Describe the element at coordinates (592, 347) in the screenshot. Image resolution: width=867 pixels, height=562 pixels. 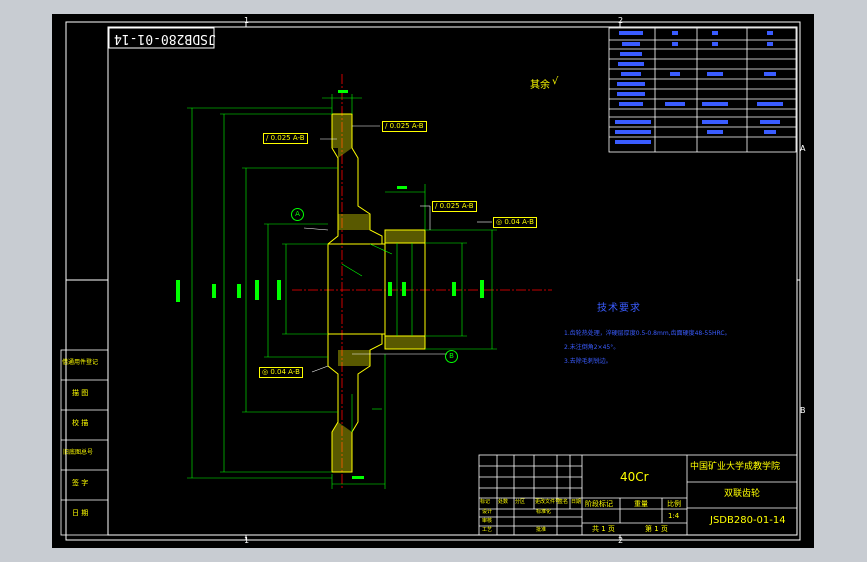
I see `tech-note-2: 2.未注倒角2×45°。` at that location.